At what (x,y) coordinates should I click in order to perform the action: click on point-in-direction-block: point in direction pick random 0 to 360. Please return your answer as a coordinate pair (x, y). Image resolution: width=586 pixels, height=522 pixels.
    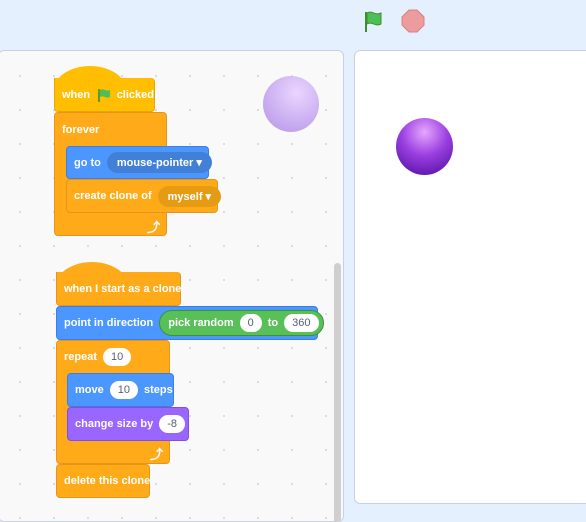
    Looking at the image, I should click on (190, 323).